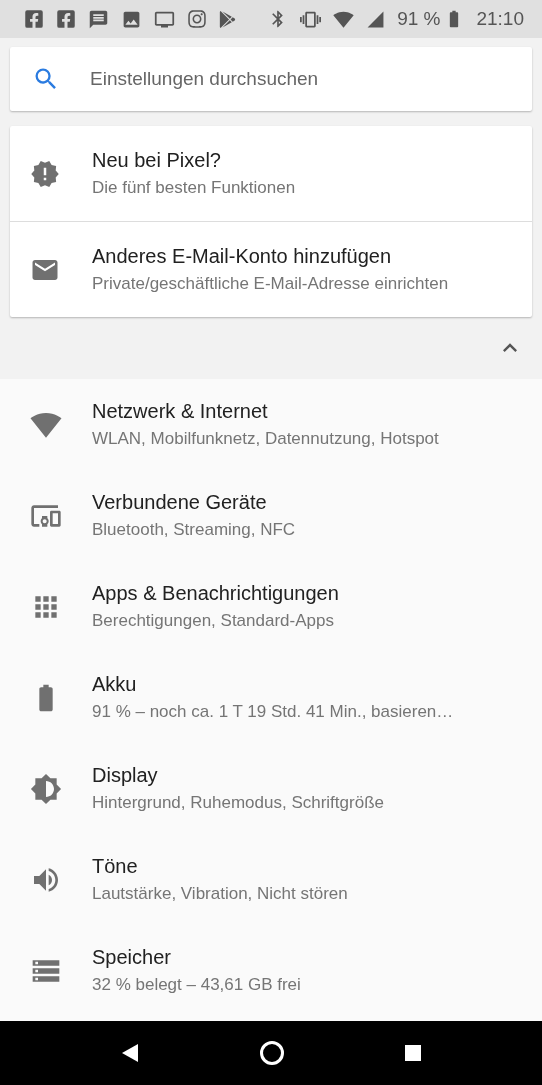  Describe the element at coordinates (376, 19) in the screenshot. I see `signal-icon` at that location.